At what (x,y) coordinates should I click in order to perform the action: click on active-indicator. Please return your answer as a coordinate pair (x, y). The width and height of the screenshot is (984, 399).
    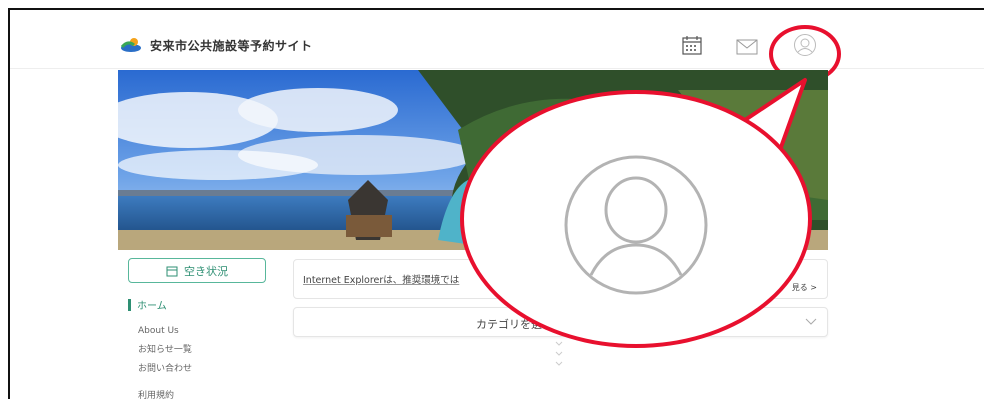
    Looking at the image, I should click on (129, 304).